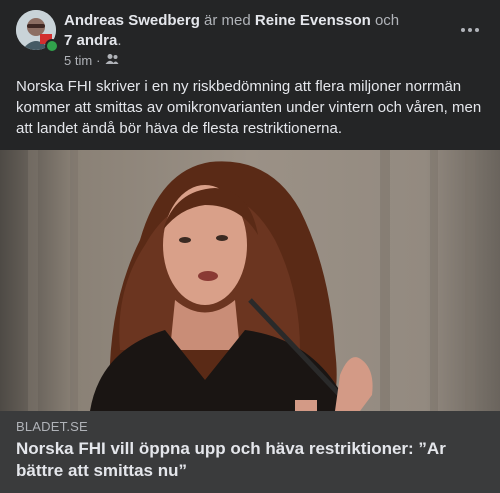 This screenshot has width=500, height=493. I want to click on others-link: 7 andra, so click(90, 40).